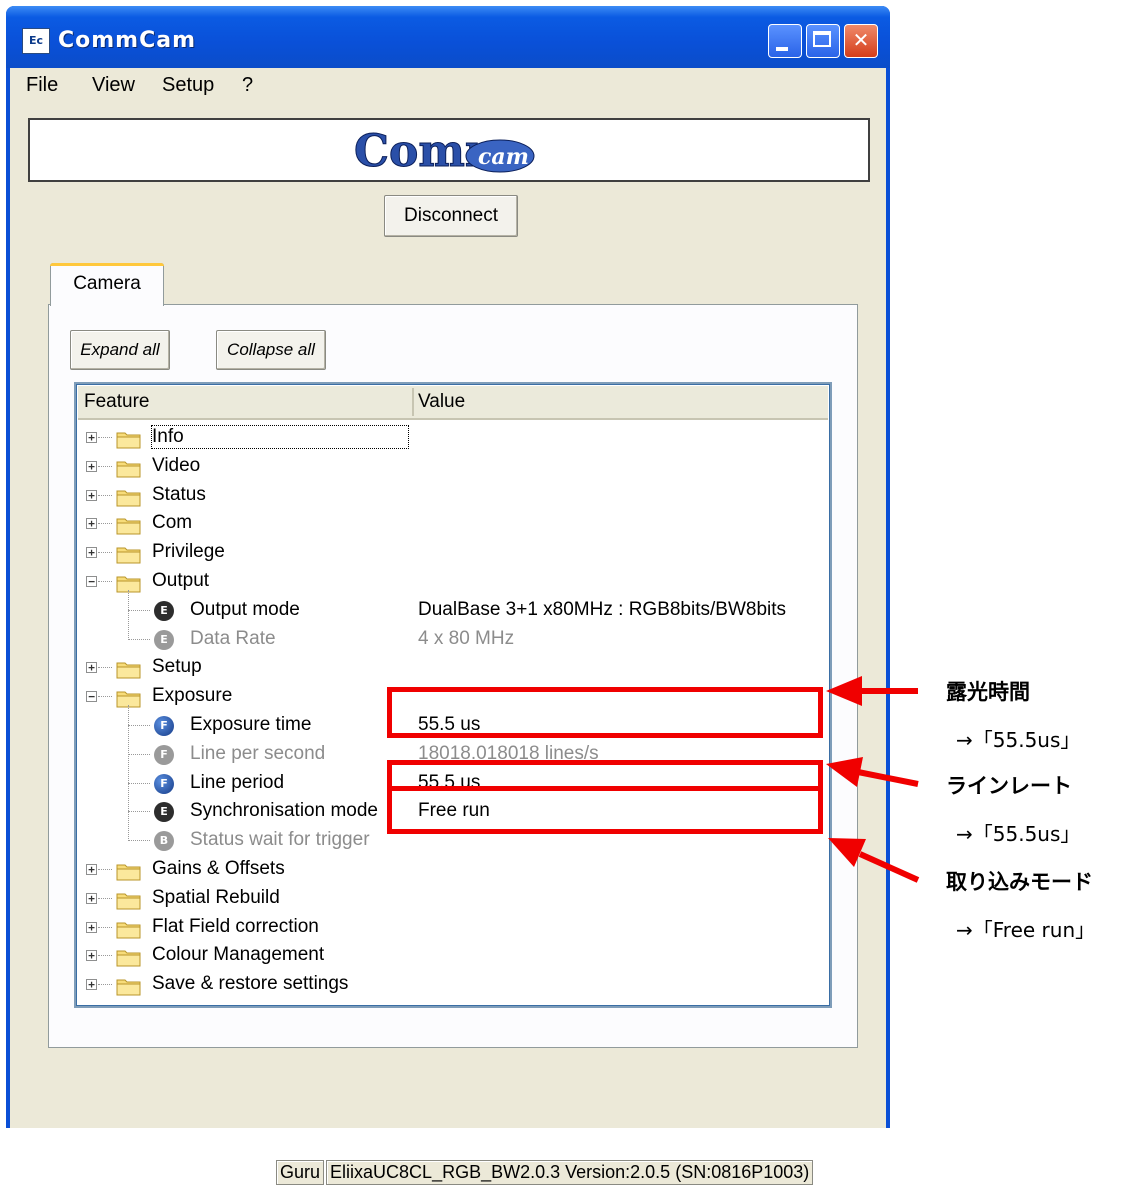 The height and width of the screenshot is (1185, 1146). Describe the element at coordinates (873, 779) in the screenshot. I see `annotation-arrows` at that location.